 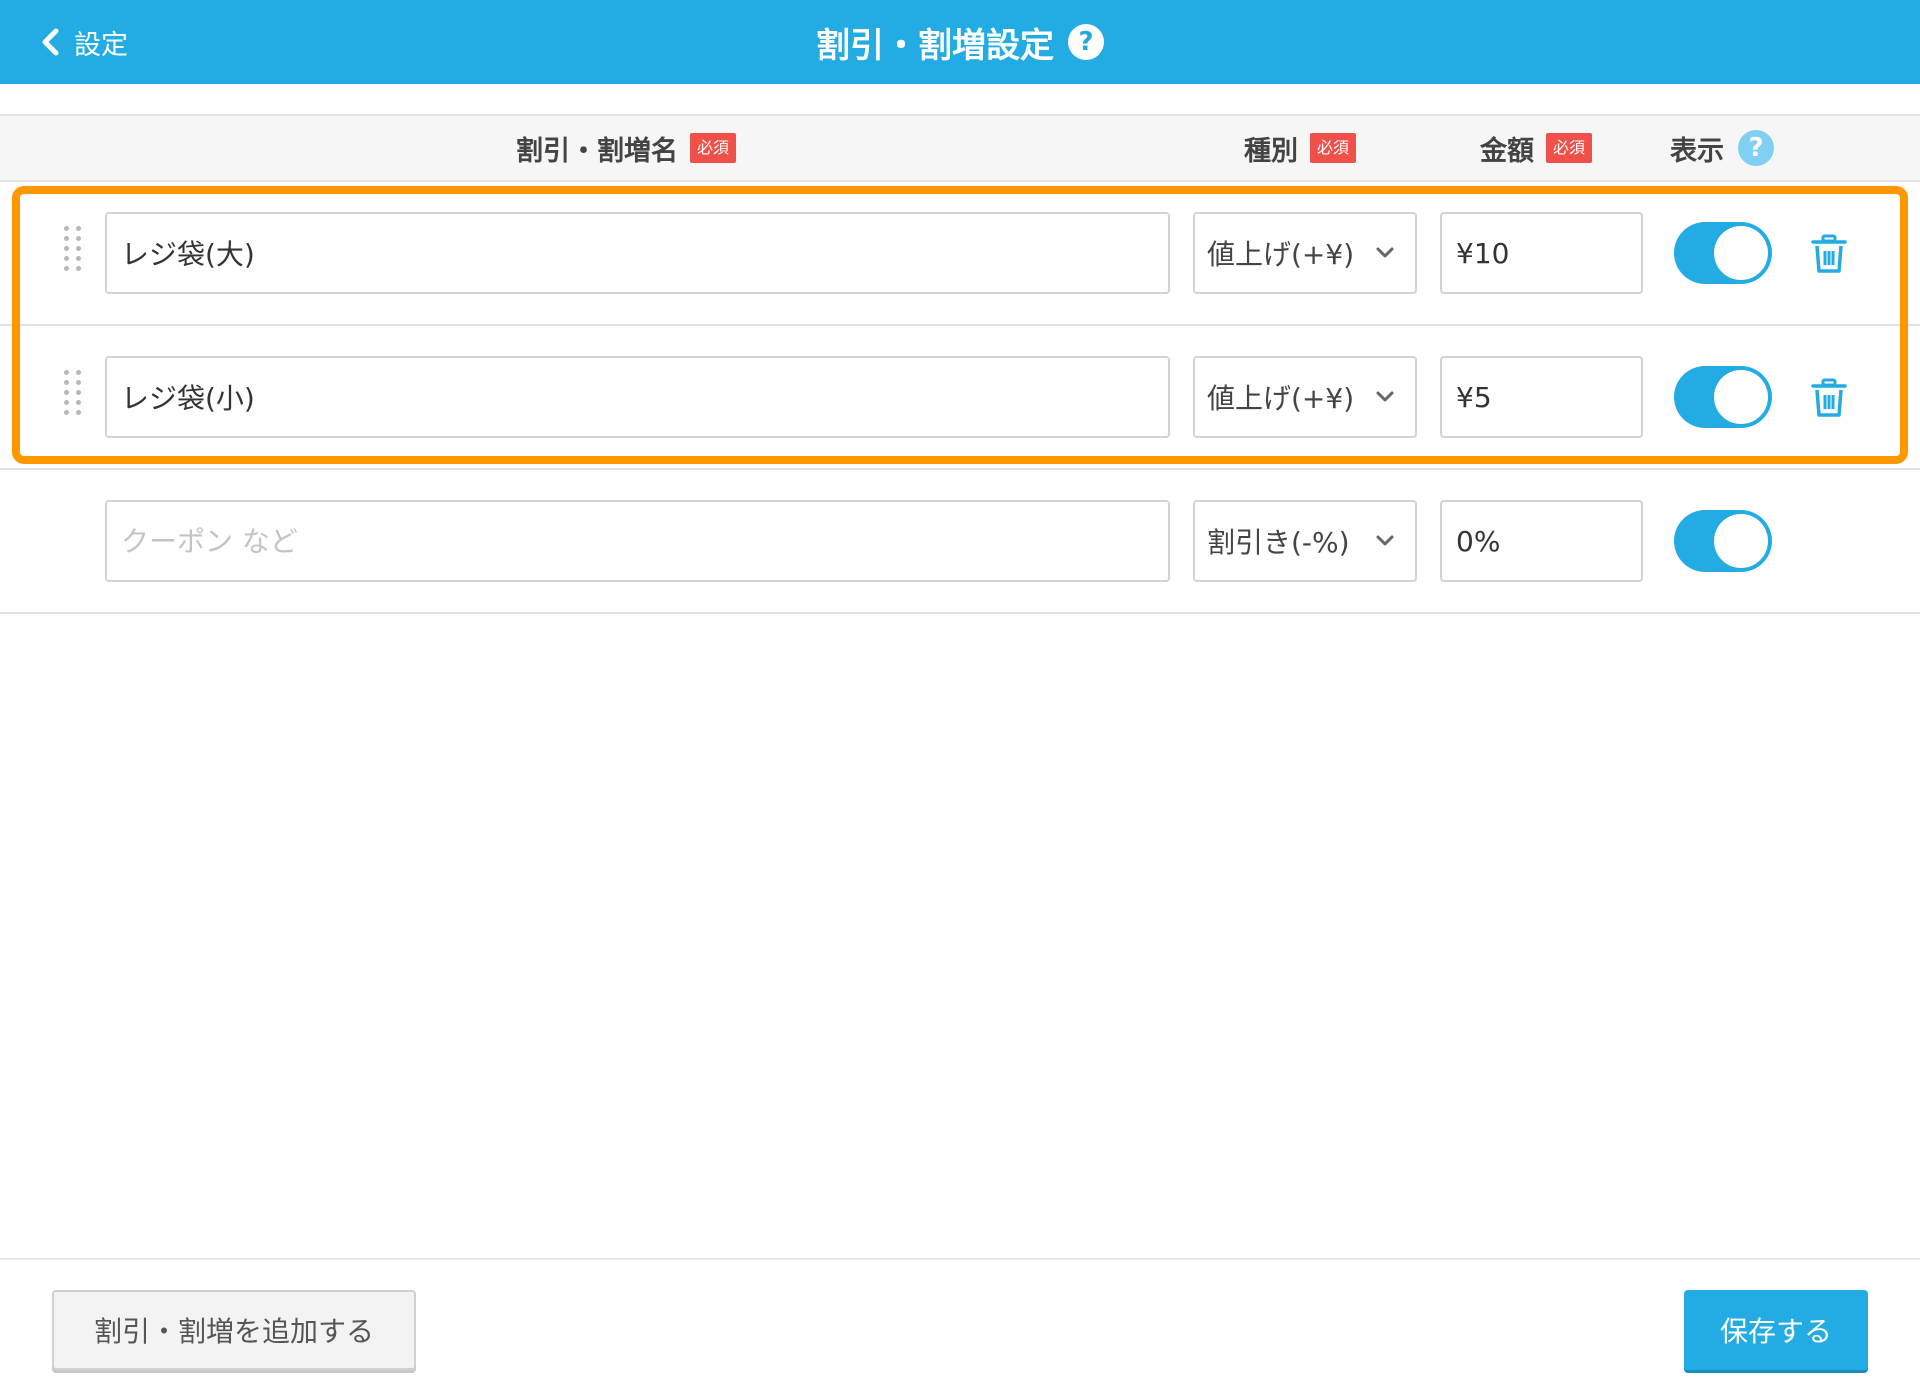 I want to click on type-select-value: 割引き(-%), so click(x=1278, y=542).